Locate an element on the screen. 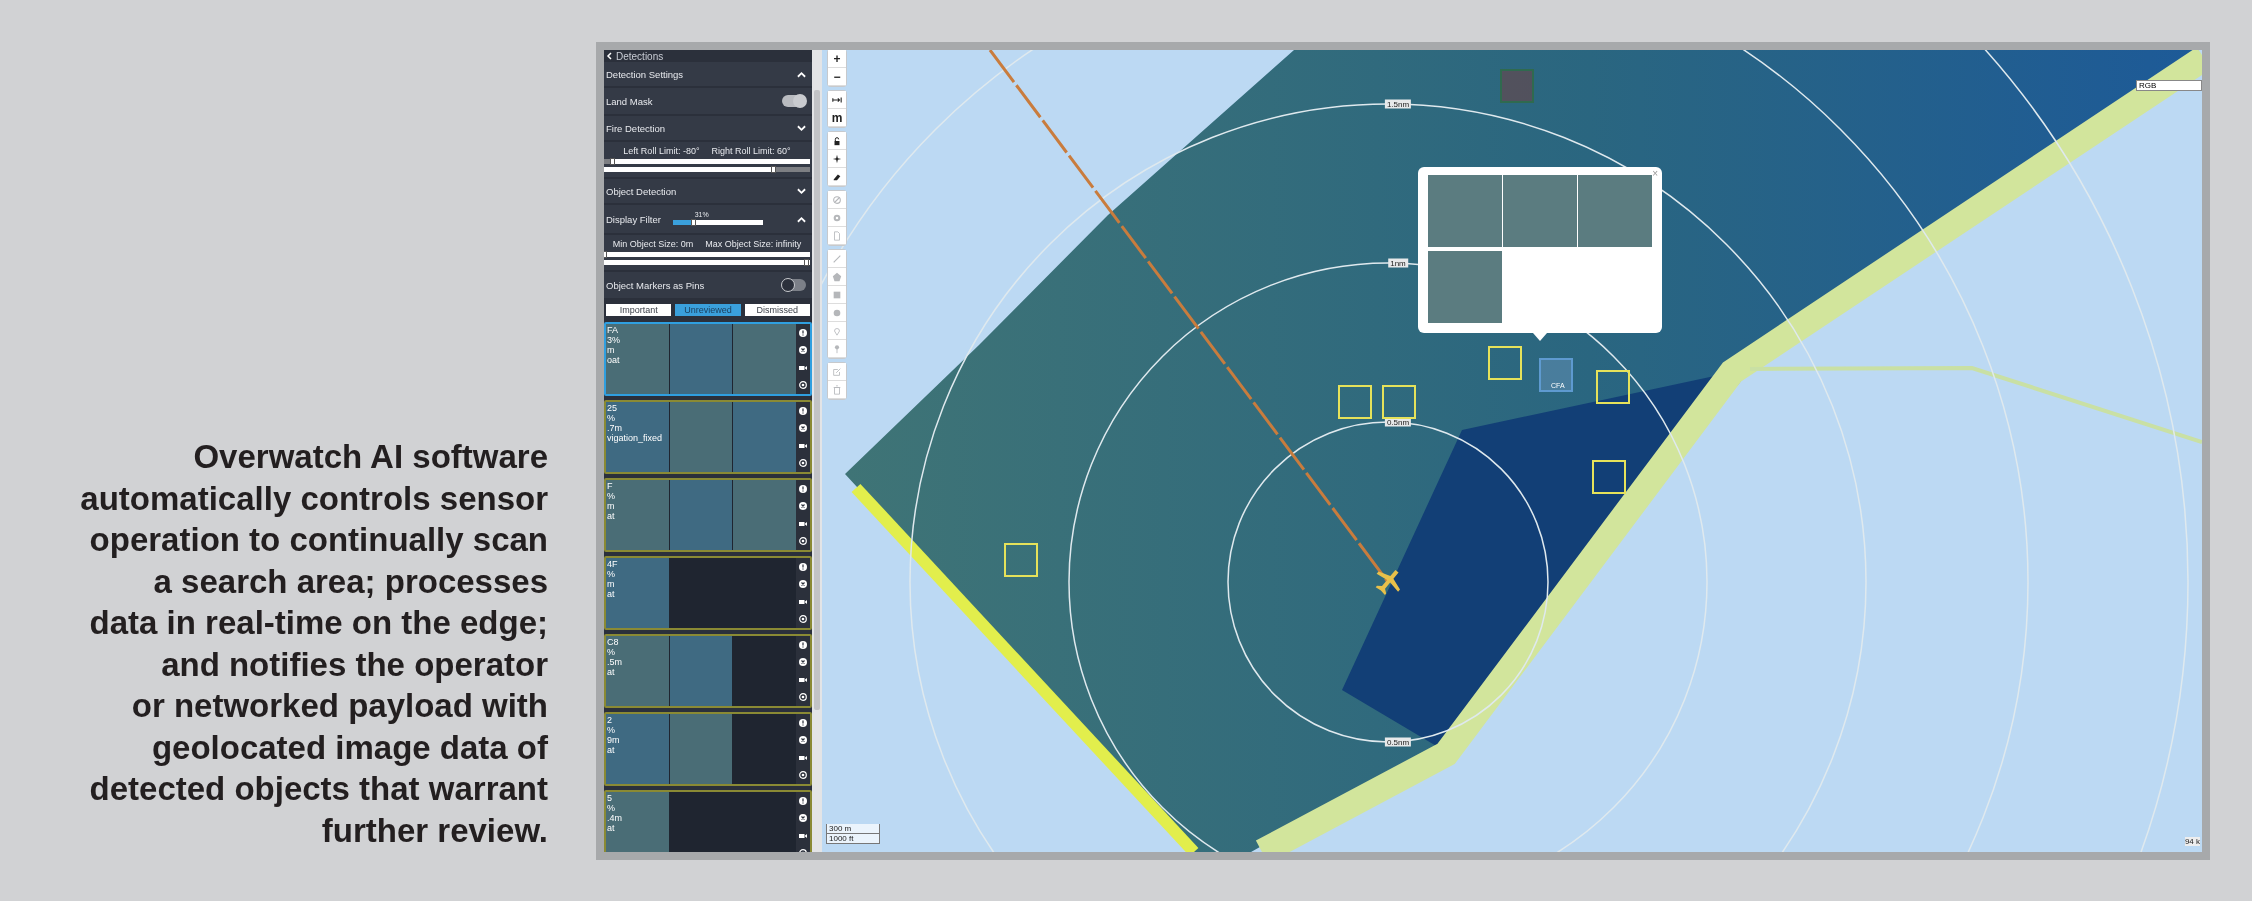  section-header: Detection Settings is located at coordinates (708, 74).